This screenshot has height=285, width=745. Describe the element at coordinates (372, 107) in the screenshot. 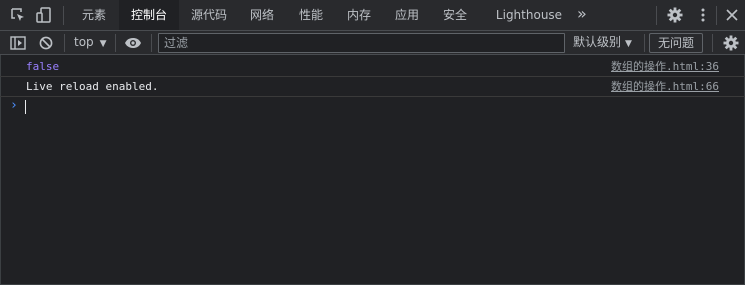

I see `console-prompt: ›` at that location.